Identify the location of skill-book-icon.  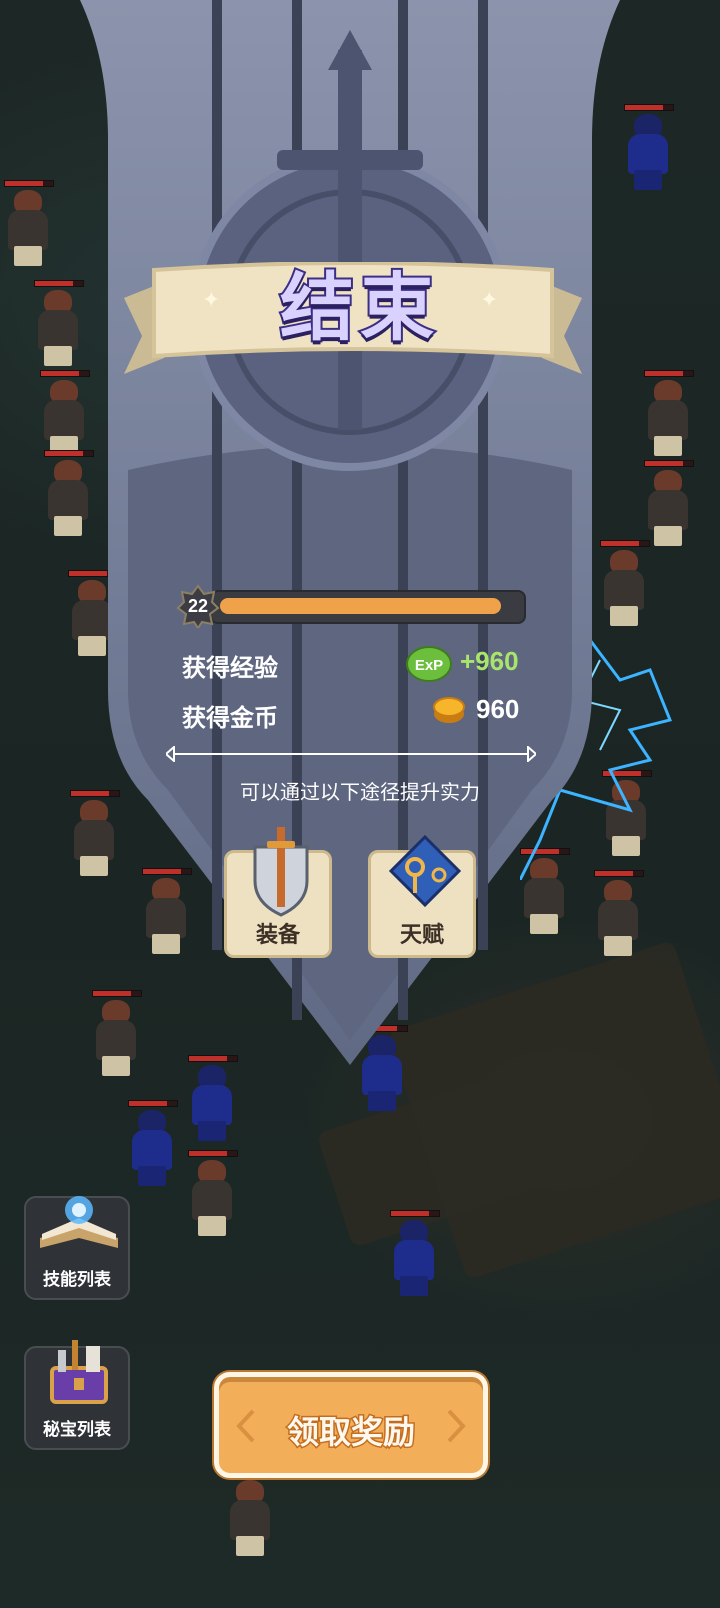
(79, 1222).